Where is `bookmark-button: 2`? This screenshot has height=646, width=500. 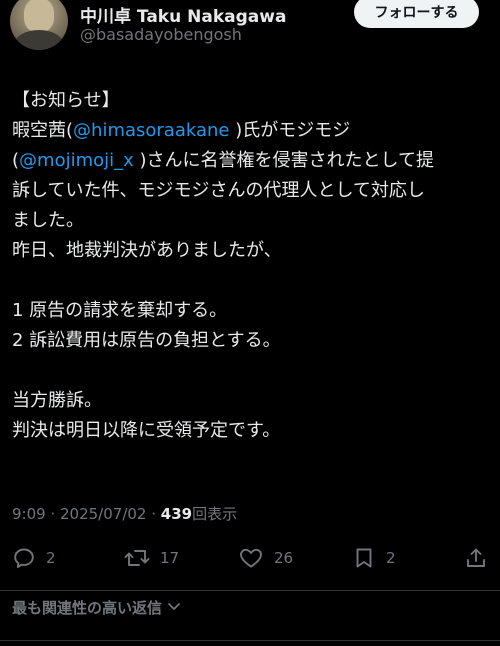 bookmark-button: 2 is located at coordinates (374, 558).